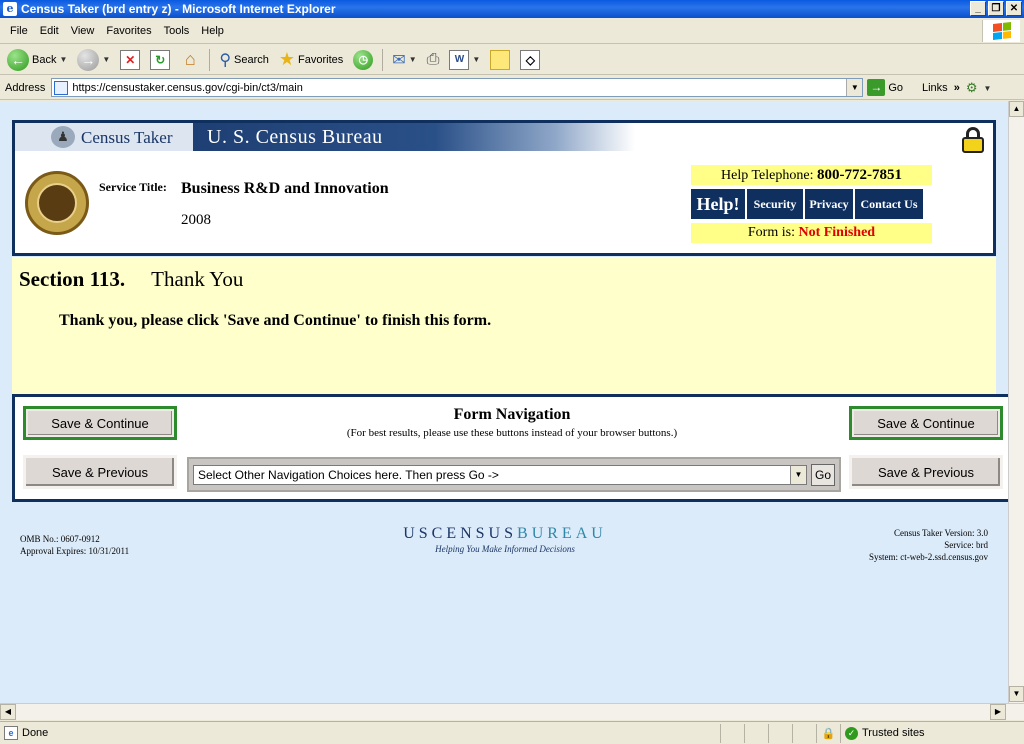  I want to click on word-icon: W, so click(459, 59).